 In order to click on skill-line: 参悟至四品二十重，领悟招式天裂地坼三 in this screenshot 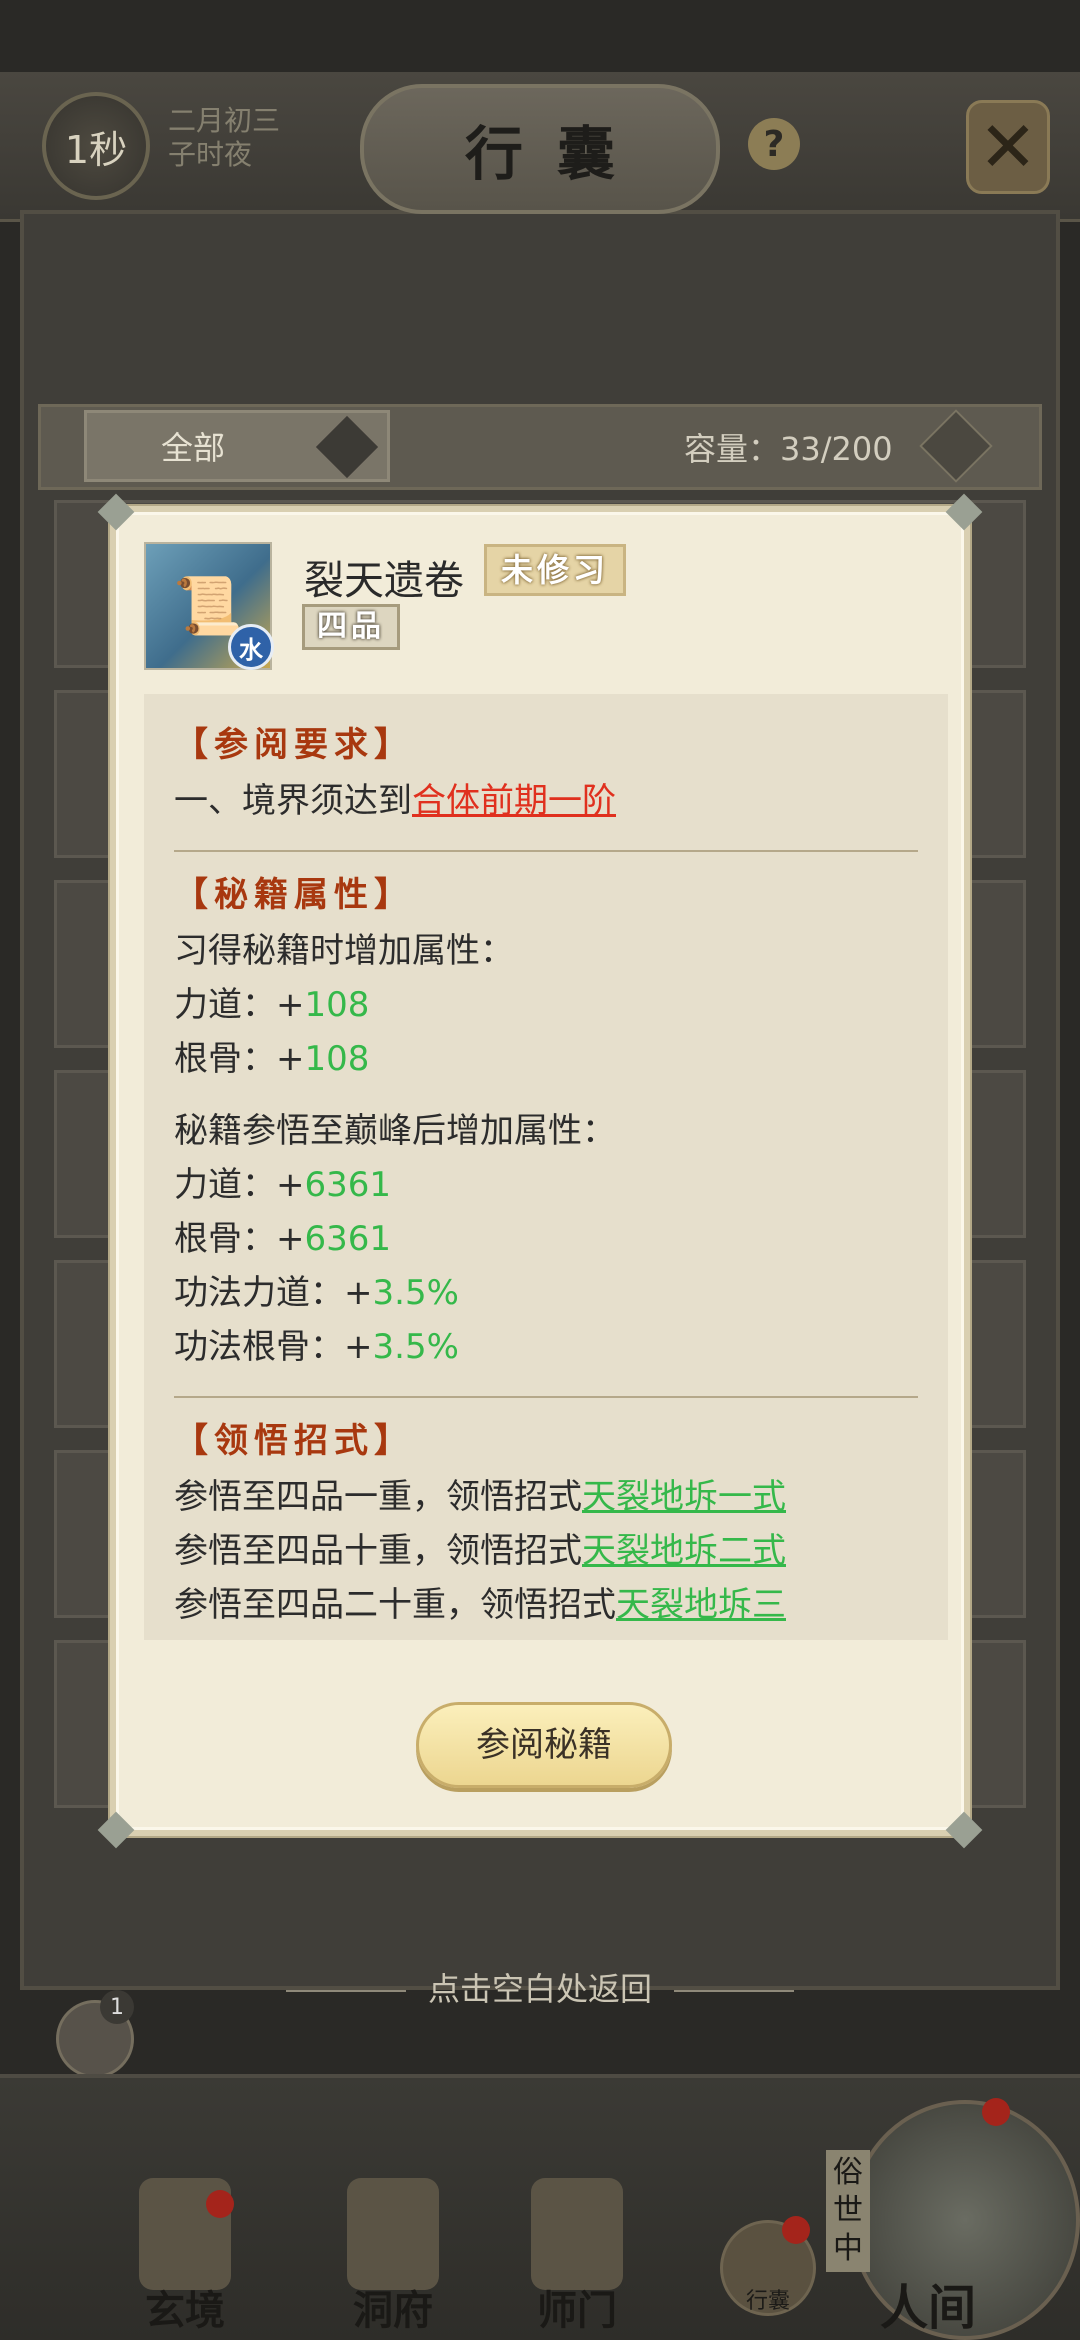, I will do `click(546, 1605)`.